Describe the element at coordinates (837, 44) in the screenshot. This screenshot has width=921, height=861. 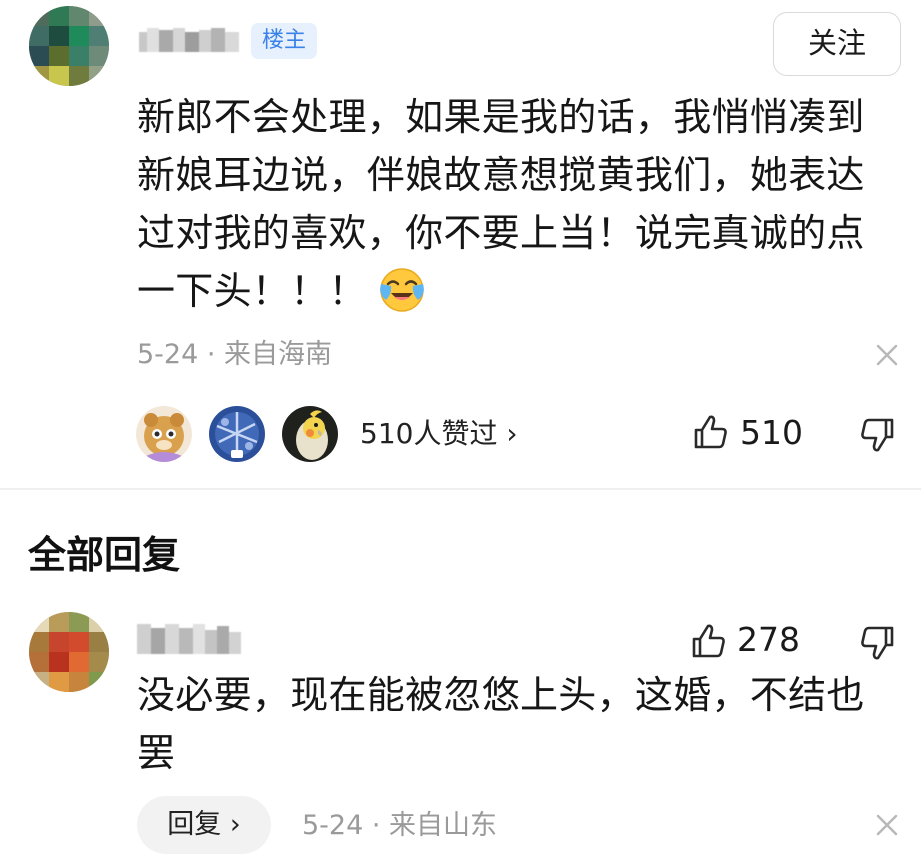
I see `follow-button: 关注` at that location.